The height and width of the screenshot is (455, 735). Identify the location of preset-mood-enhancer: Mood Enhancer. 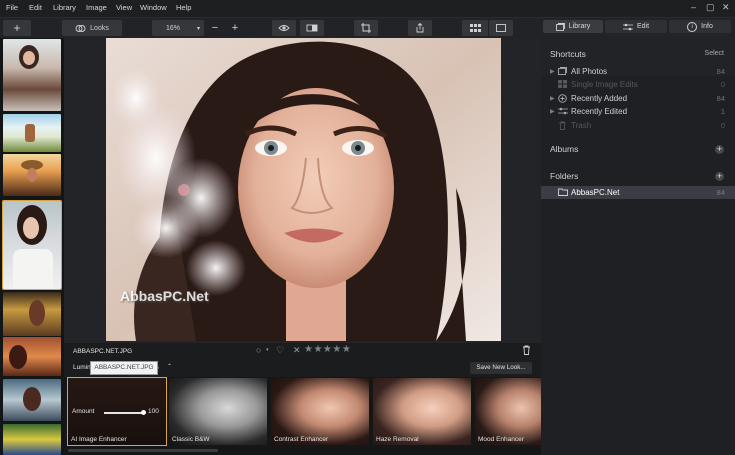
(508, 411).